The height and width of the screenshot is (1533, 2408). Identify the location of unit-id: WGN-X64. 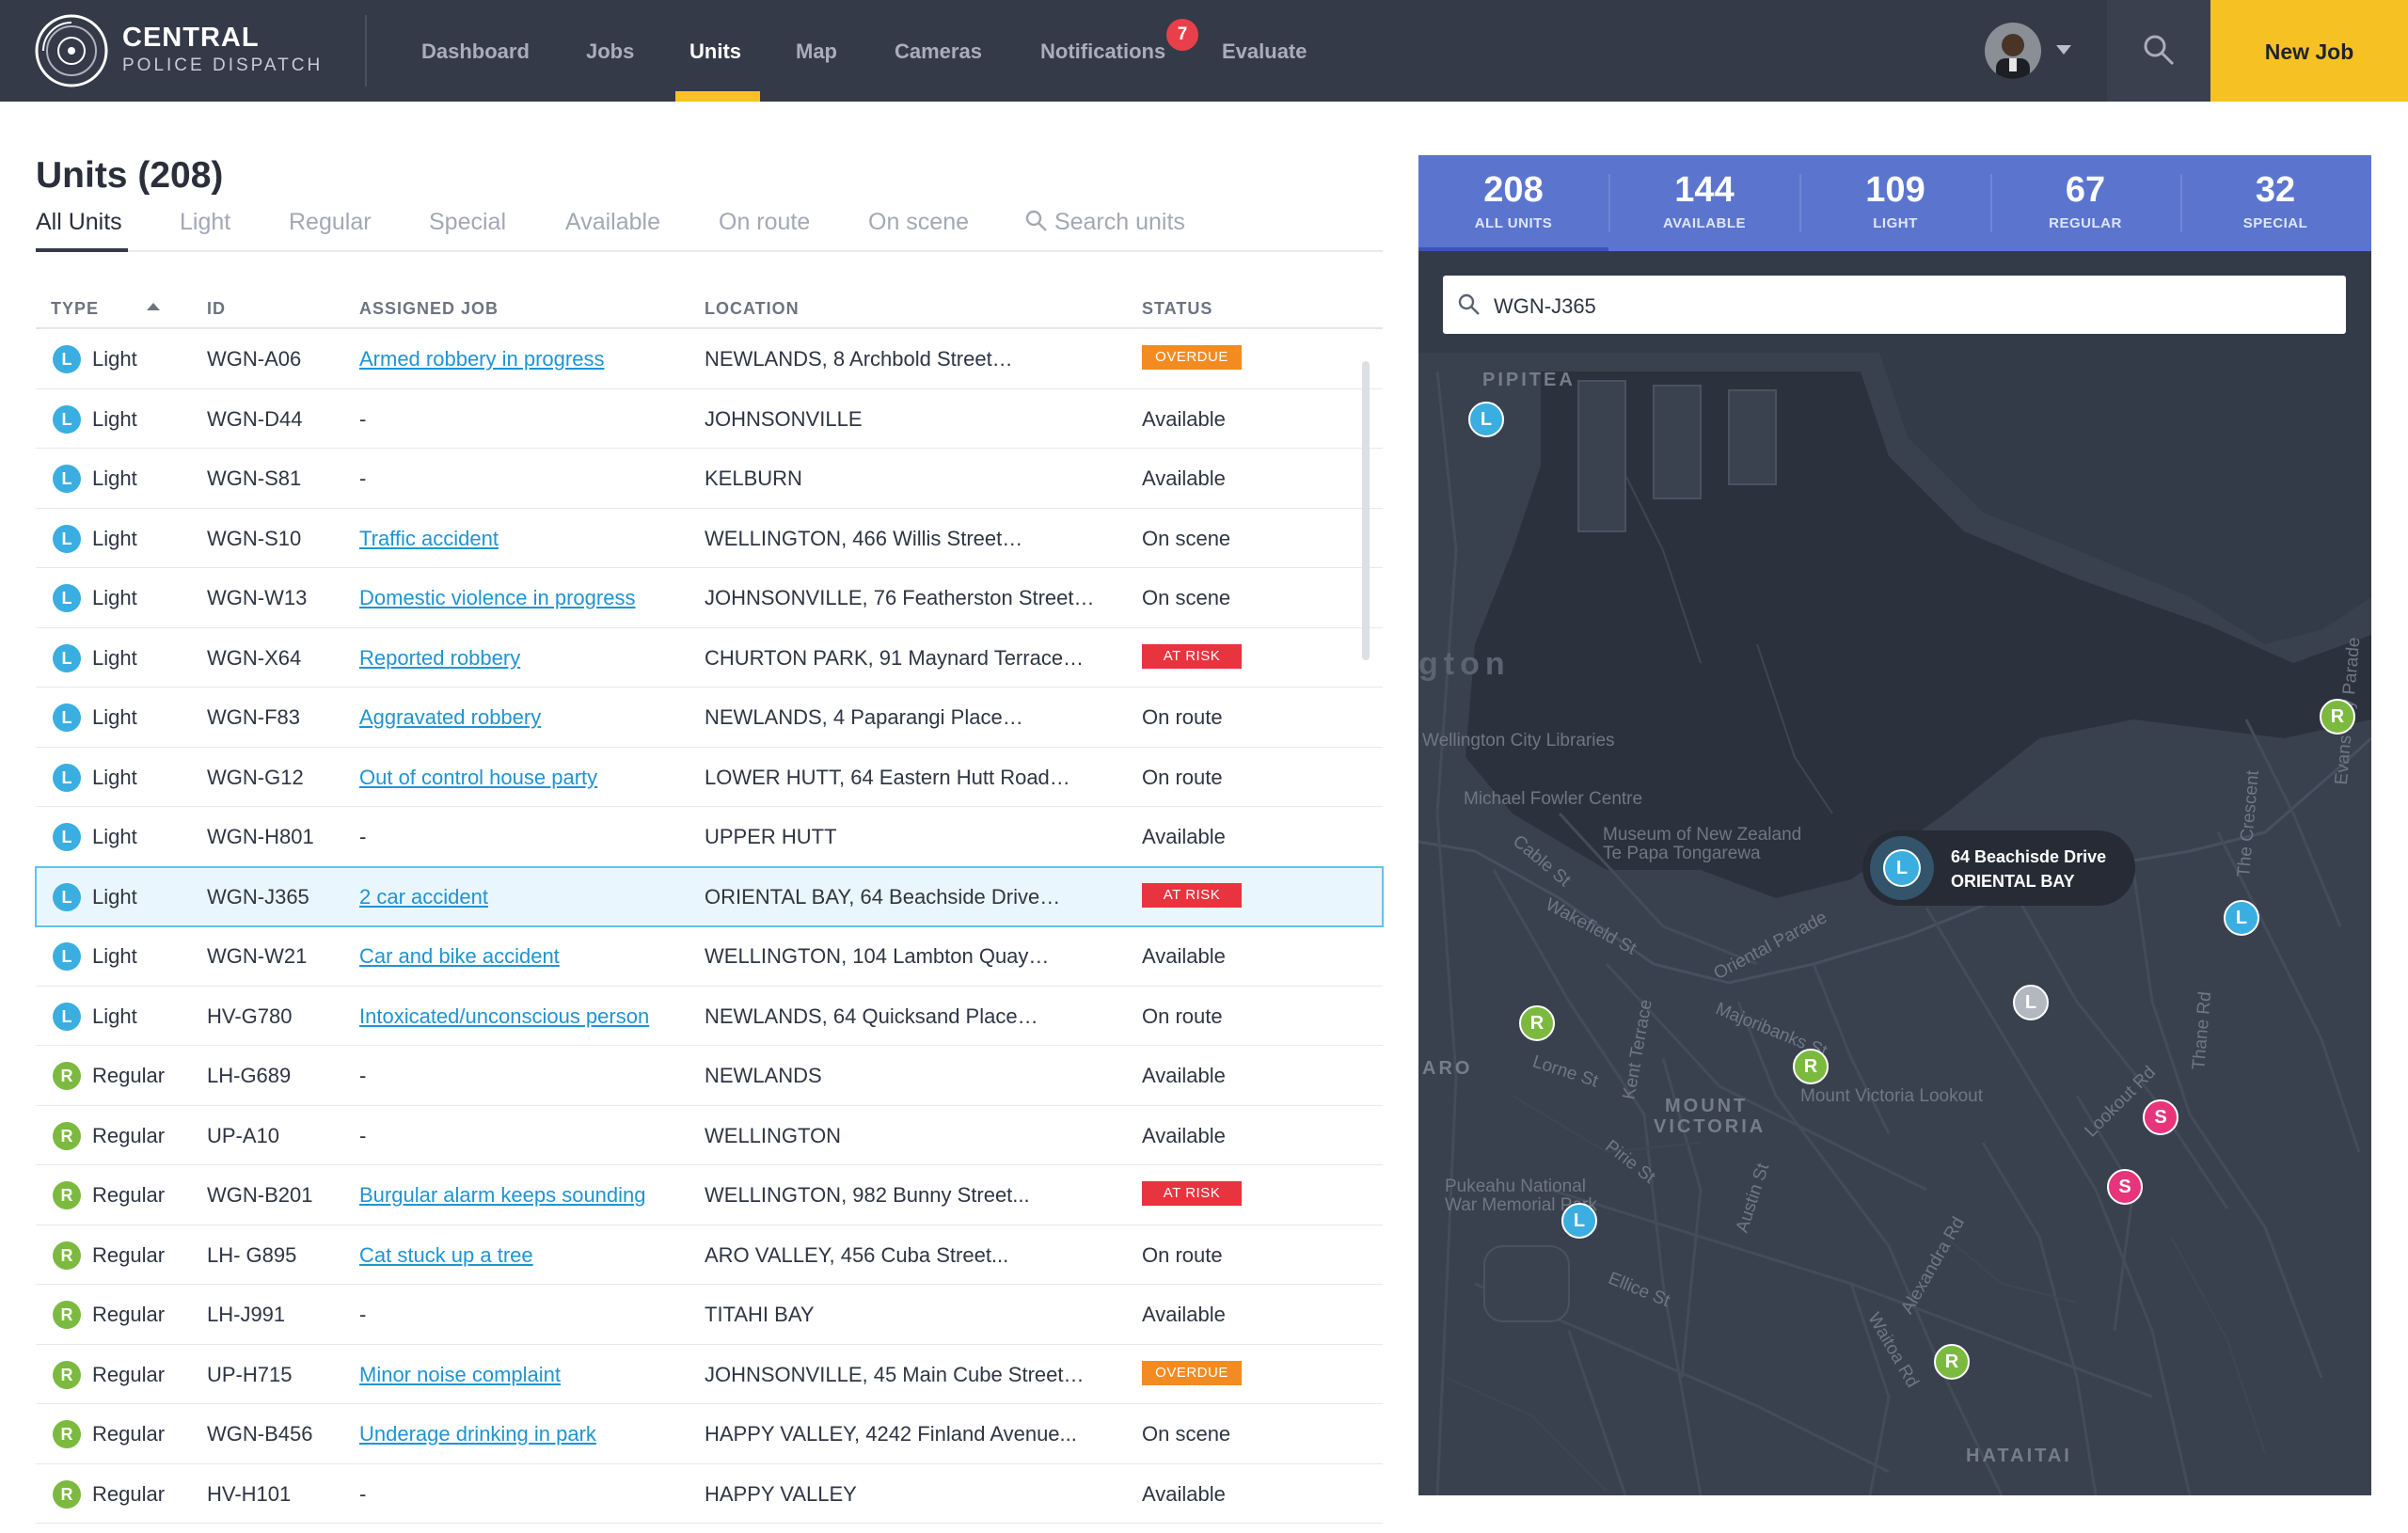
(255, 657).